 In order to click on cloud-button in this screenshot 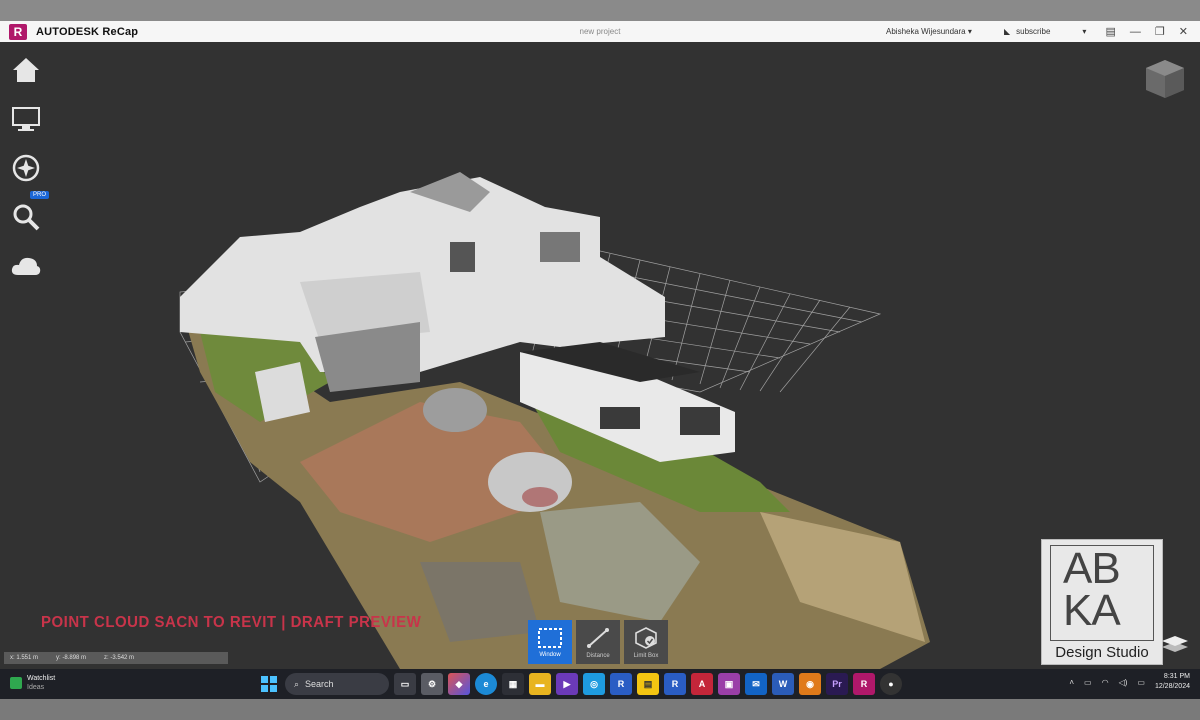, I will do `click(26, 266)`.